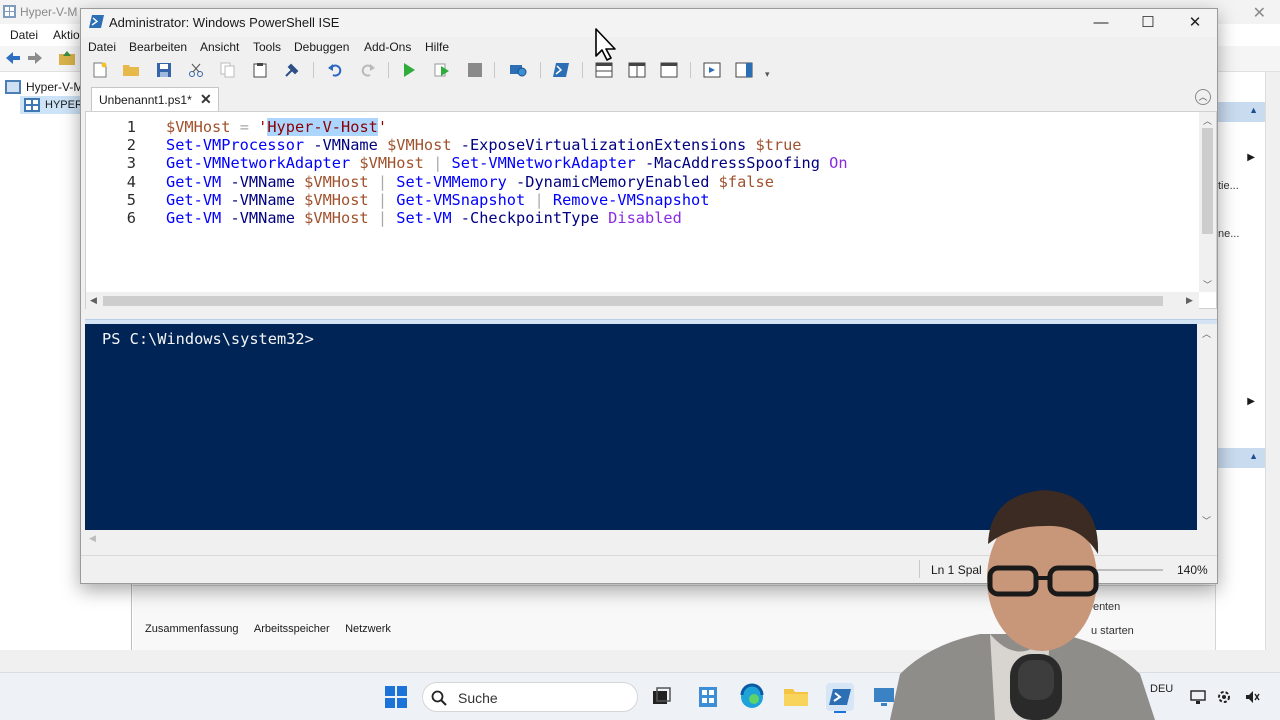 The image size is (1280, 720). Describe the element at coordinates (155, 99) in the screenshot. I see `tab-unbenannt1: Unbenannt1.ps1* ✕` at that location.